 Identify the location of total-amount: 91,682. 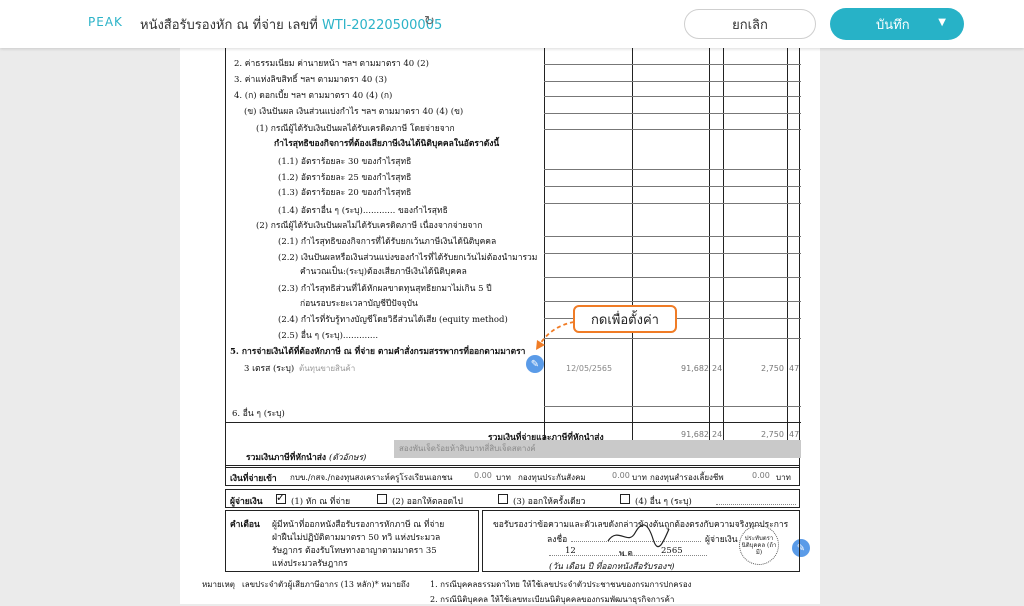
(695, 434).